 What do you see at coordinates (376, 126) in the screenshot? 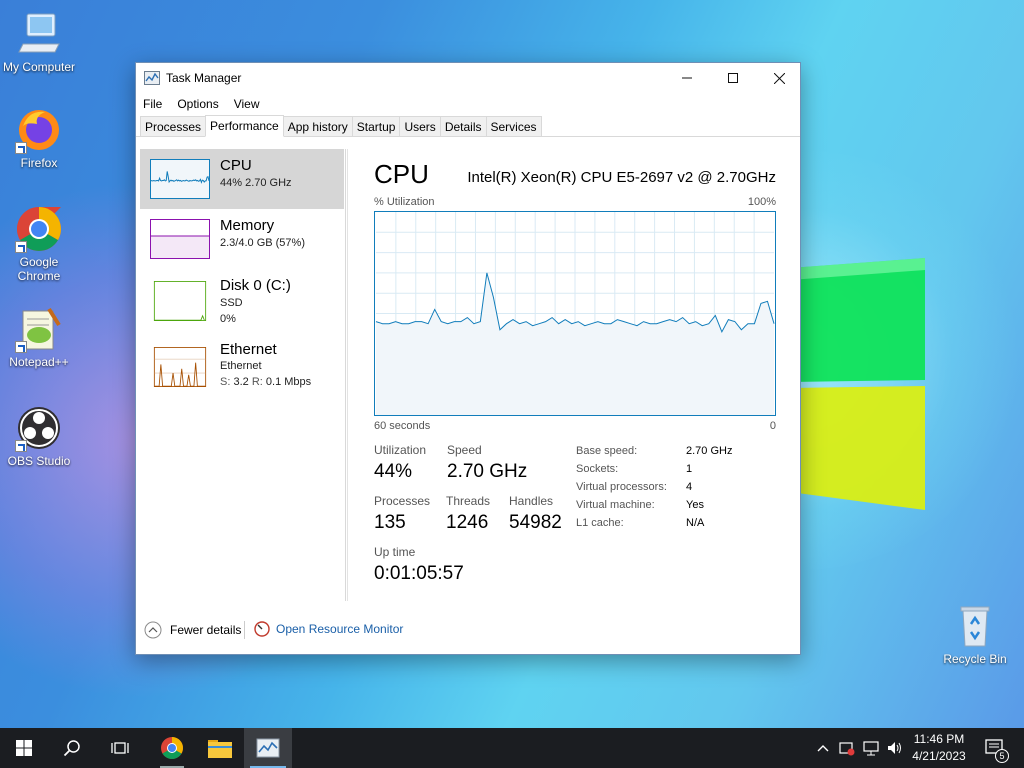
I see `tab-startup: Startup` at bounding box center [376, 126].